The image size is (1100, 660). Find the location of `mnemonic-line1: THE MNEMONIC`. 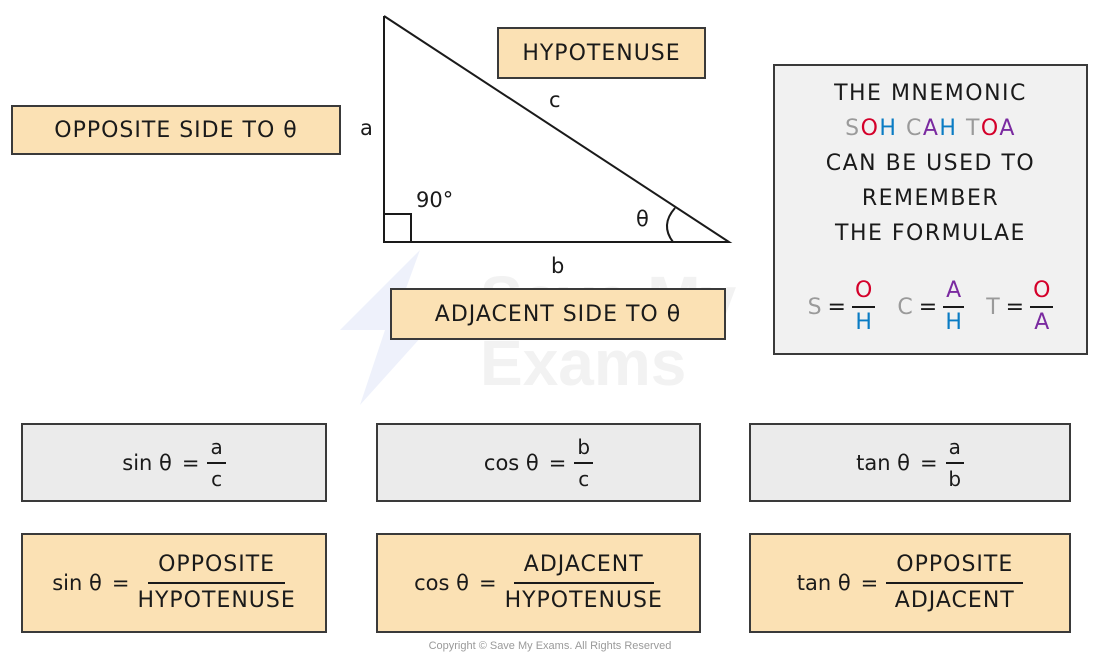

mnemonic-line1: THE MNEMONIC is located at coordinates (930, 93).